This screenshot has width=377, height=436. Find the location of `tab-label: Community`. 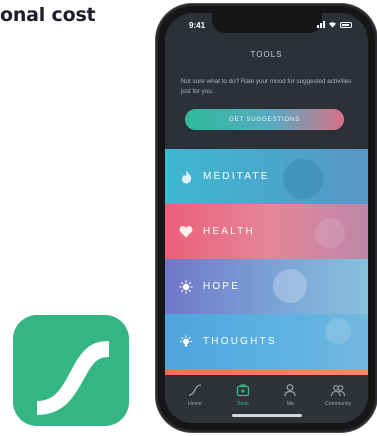

tab-label: Community is located at coordinates (338, 404).